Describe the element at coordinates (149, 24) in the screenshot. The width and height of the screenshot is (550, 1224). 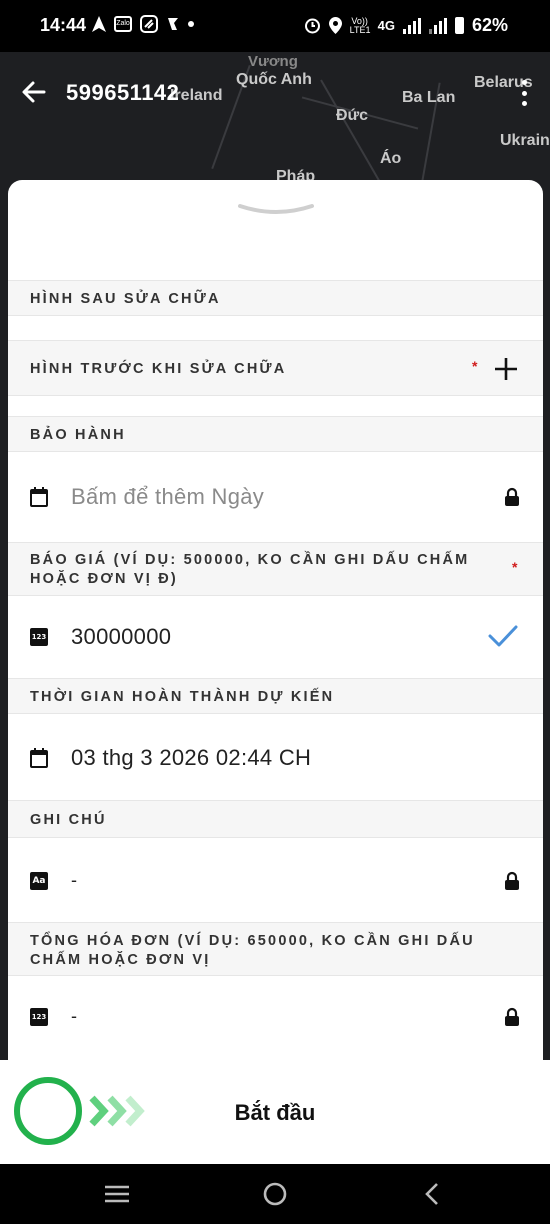
I see `app-icon` at that location.